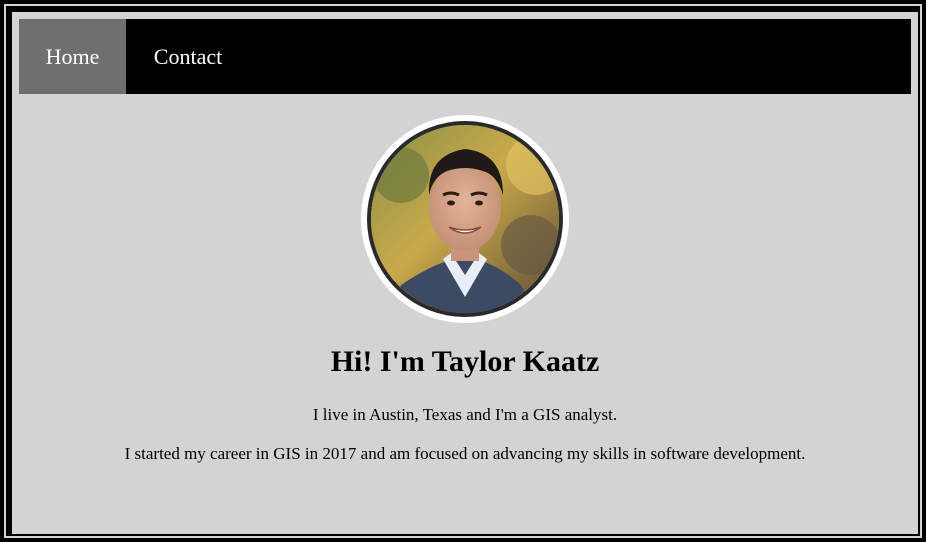 The width and height of the screenshot is (926, 542). I want to click on profile-photo-image, so click(465, 219).